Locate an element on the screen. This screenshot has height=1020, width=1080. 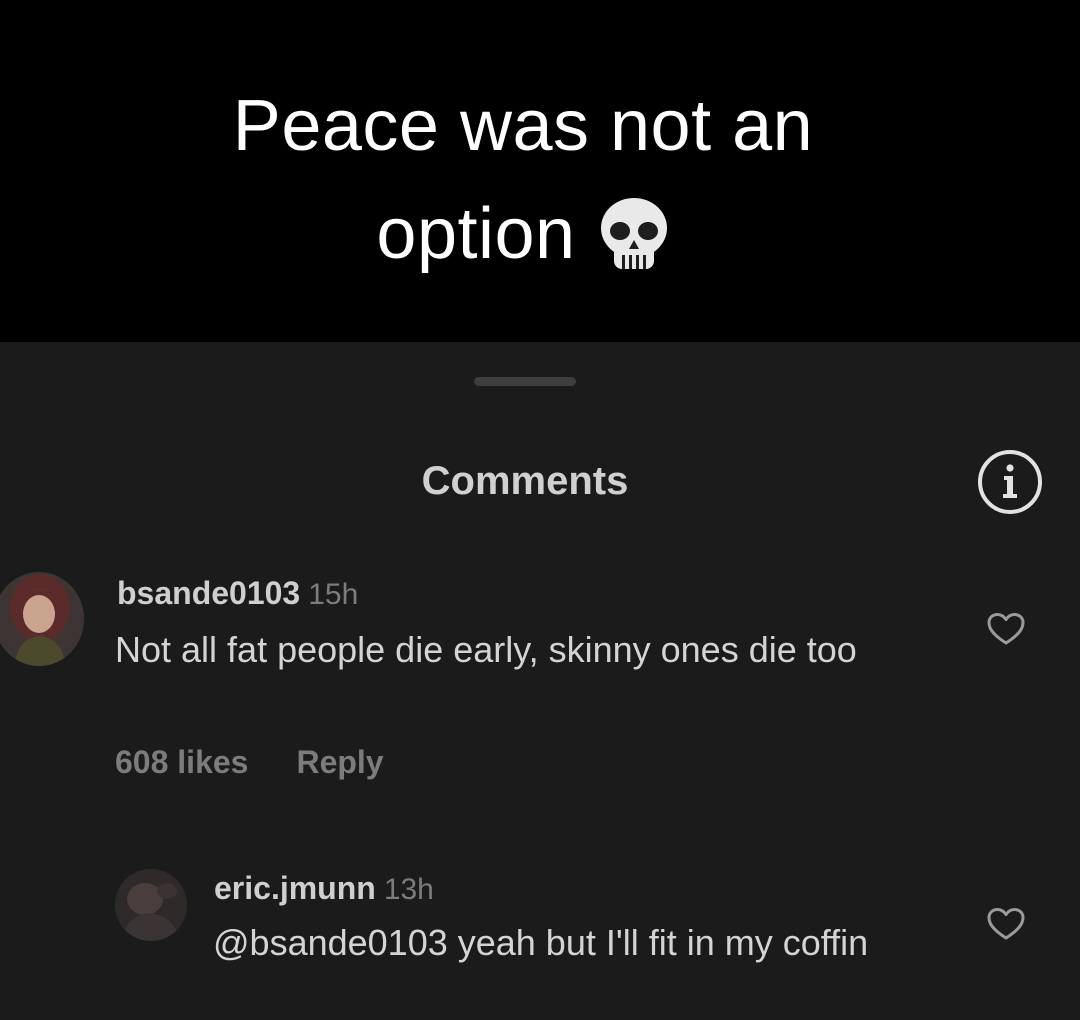
skull-icon is located at coordinates (633, 233).